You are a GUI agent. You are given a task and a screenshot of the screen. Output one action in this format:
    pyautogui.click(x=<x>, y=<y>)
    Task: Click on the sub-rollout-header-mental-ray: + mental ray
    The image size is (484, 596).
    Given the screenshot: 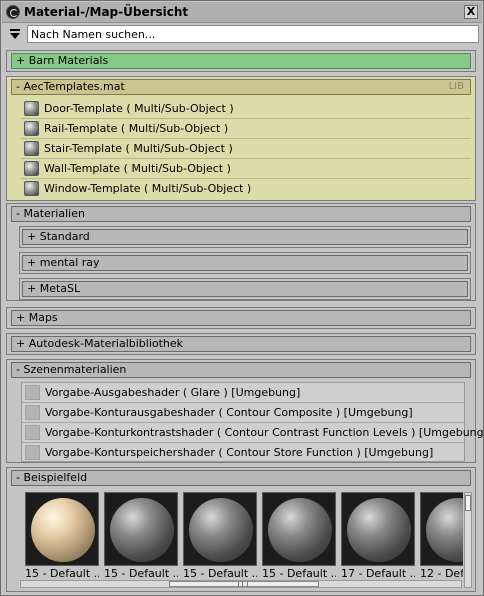 What is the action you would take?
    pyautogui.click(x=245, y=263)
    